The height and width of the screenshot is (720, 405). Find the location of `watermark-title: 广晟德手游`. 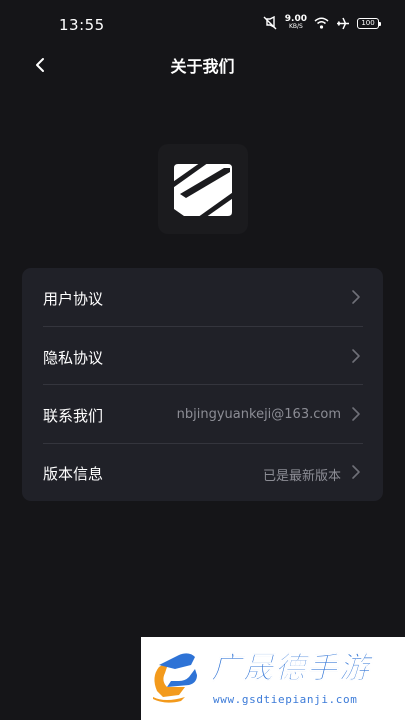

watermark-title: 广晟德手游 is located at coordinates (292, 669).